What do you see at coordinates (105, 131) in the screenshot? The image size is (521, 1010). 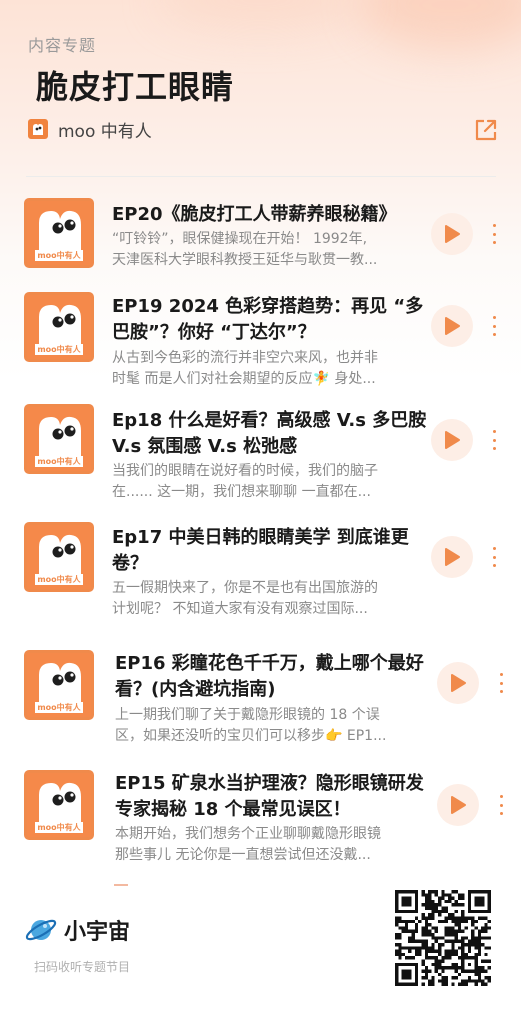 I see `author-name: moo 中有人` at bounding box center [105, 131].